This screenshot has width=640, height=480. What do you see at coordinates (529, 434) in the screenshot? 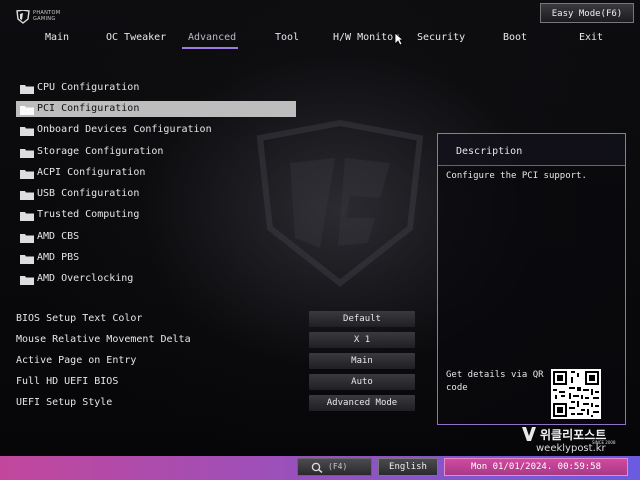
I see `site-logo-icon` at bounding box center [529, 434].